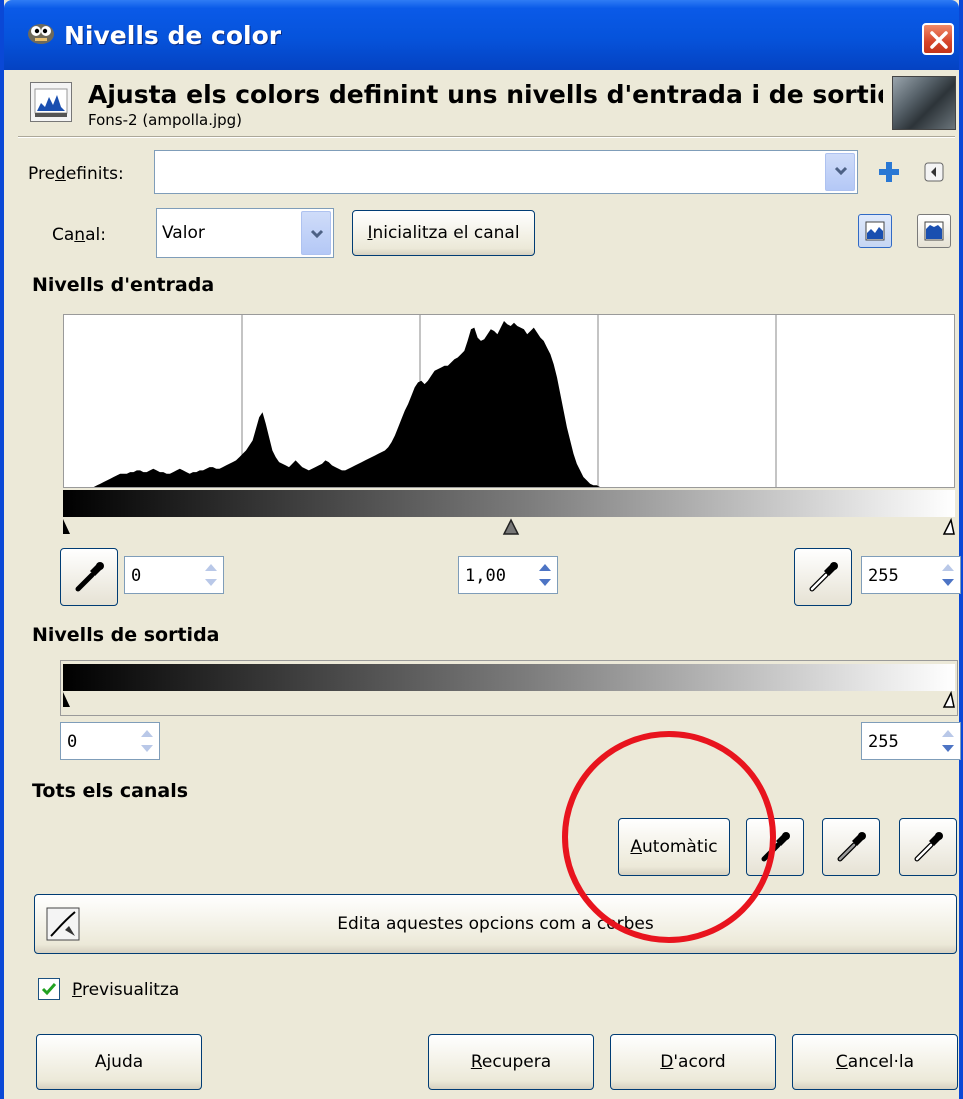  What do you see at coordinates (486, 137) in the screenshot?
I see `header-separator` at bounding box center [486, 137].